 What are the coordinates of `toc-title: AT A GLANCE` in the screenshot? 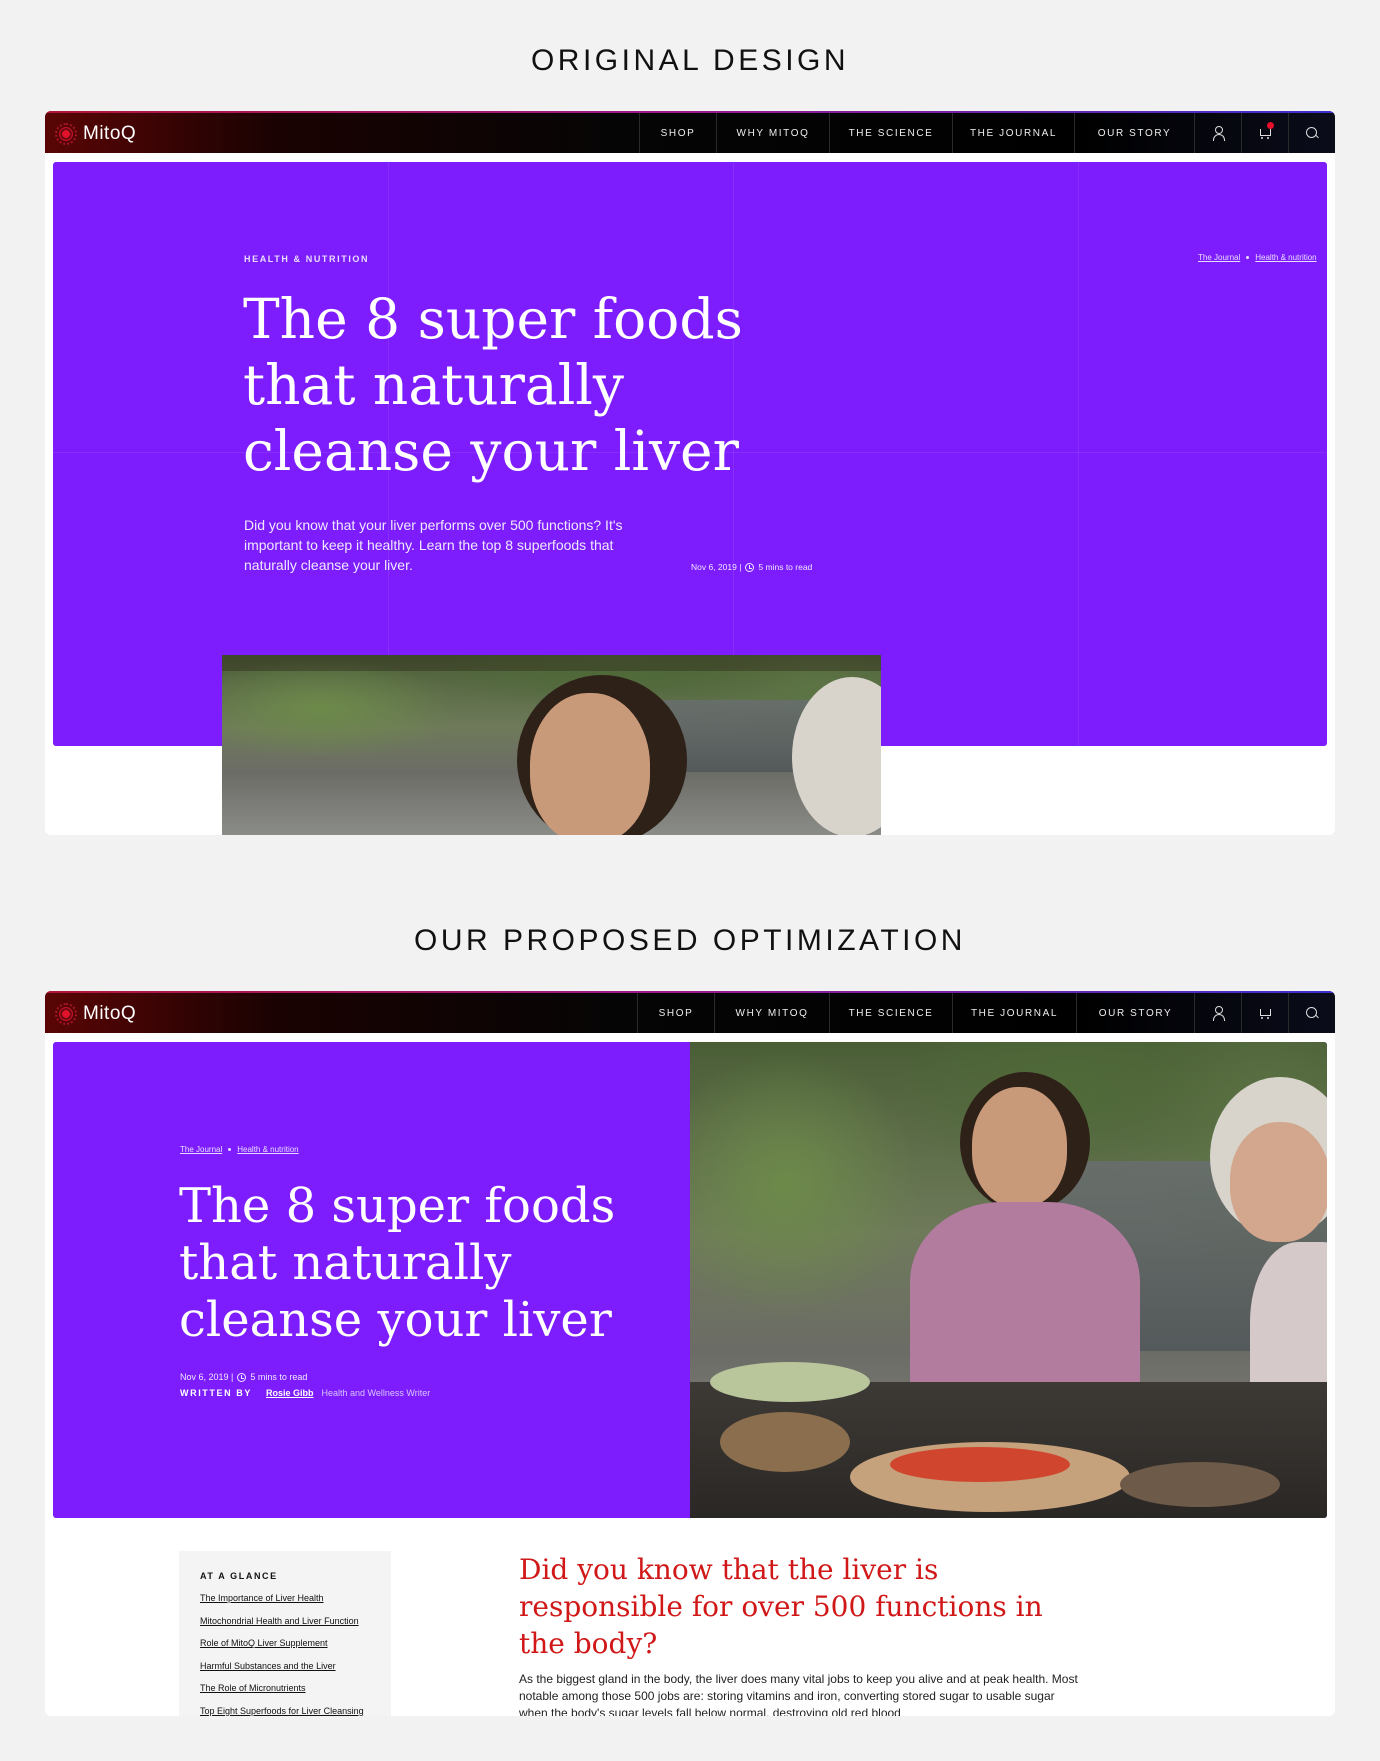 It's located at (239, 1576).